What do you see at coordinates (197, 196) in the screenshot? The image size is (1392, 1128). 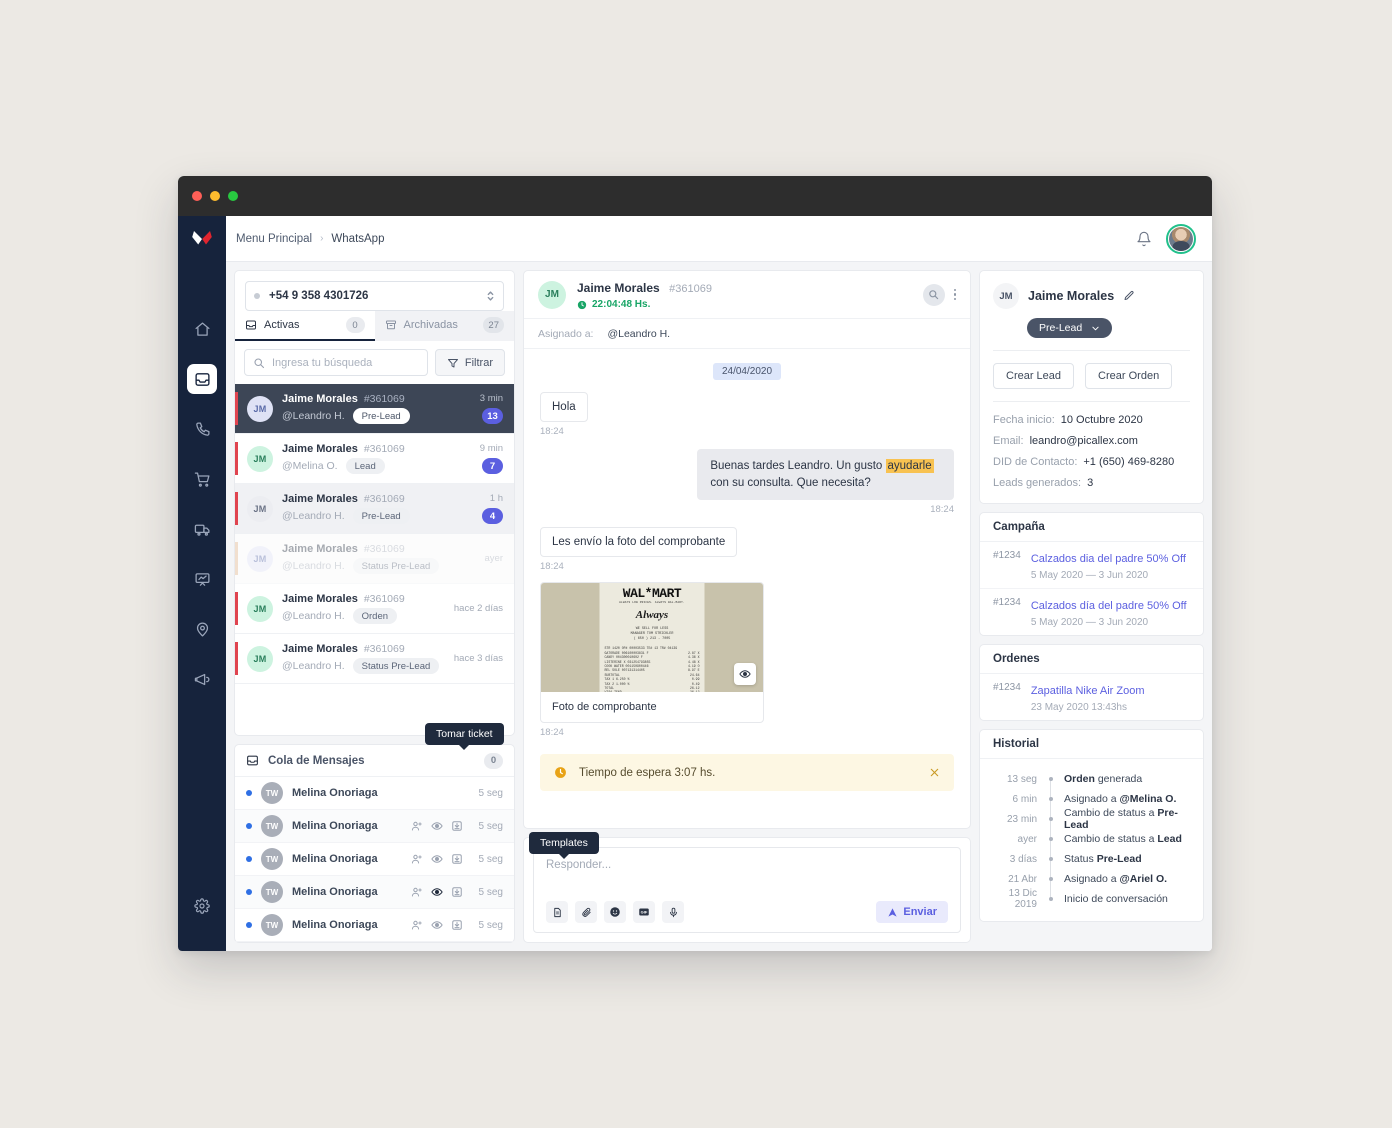 I see `window-close-button` at bounding box center [197, 196].